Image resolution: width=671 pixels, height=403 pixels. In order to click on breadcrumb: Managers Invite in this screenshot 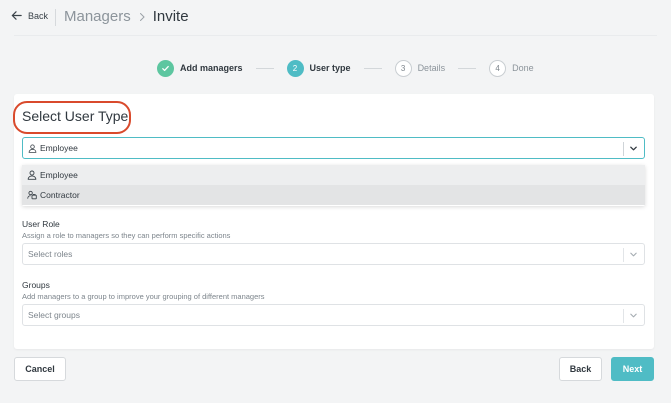, I will do `click(126, 16)`.